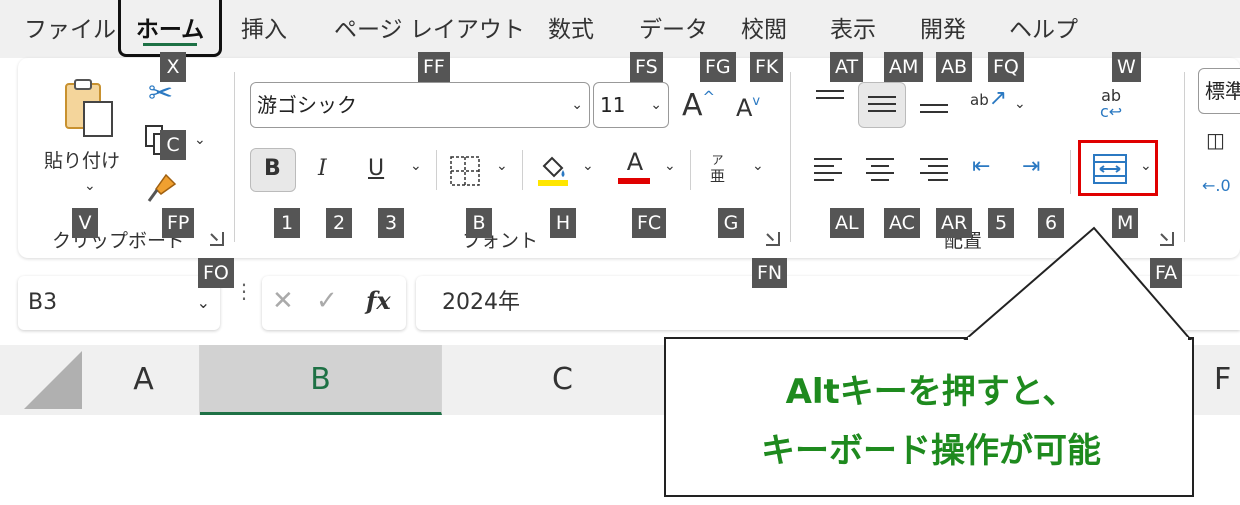 This screenshot has width=1240, height=505. Describe the element at coordinates (731, 223) in the screenshot. I see `keytip-phonetic: G` at that location.